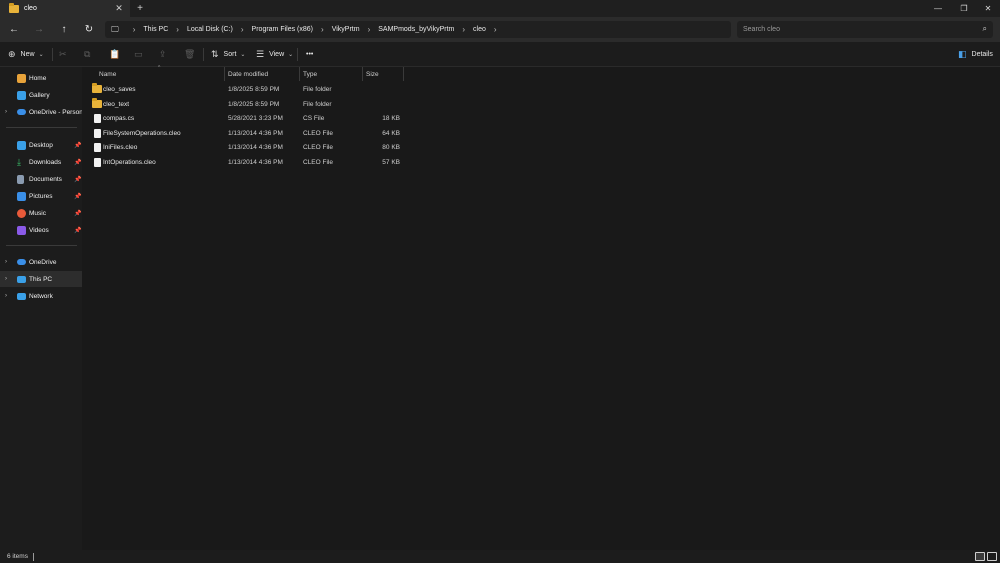 Image resolution: width=1000 pixels, height=563 pixels. I want to click on sidebar-item-label: Network, so click(41, 296).